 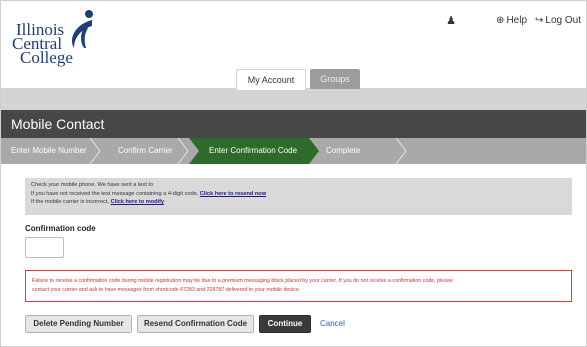 I want to click on step-confirm-carrier: Confirm Carrier, so click(x=145, y=150).